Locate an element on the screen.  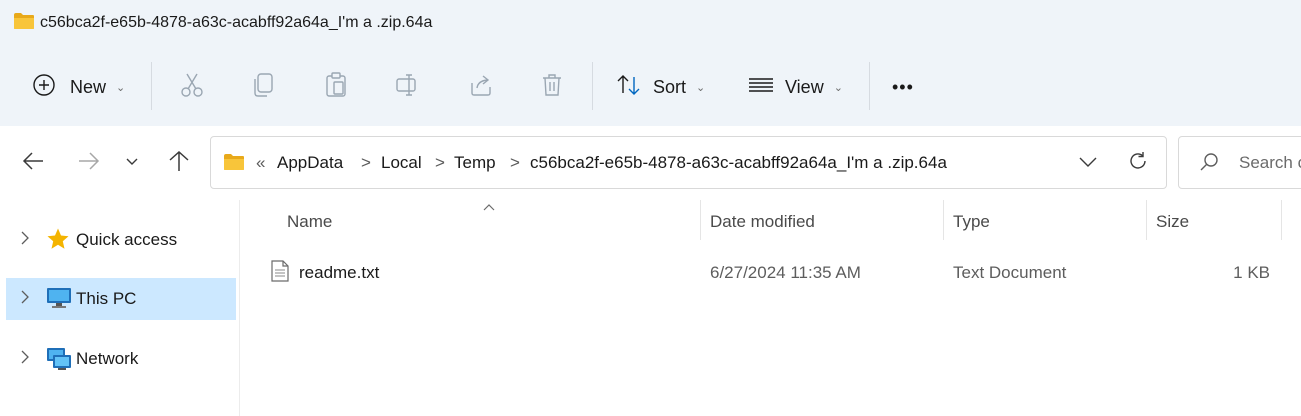
column-header-type: Type is located at coordinates (971, 222).